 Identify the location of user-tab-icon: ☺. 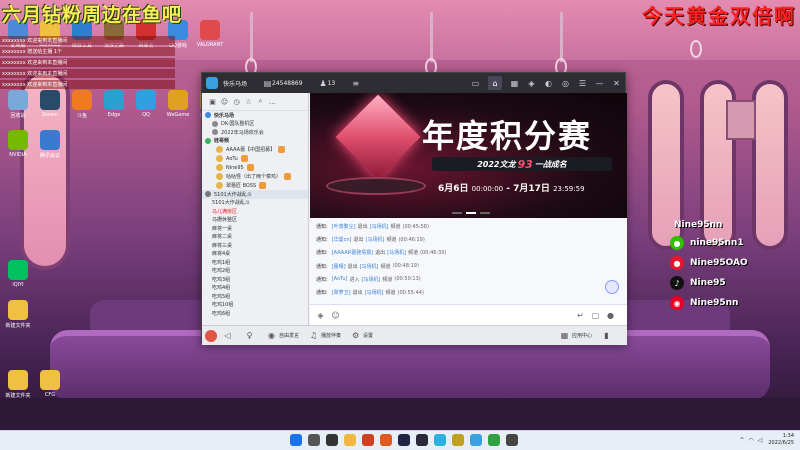
(224, 101).